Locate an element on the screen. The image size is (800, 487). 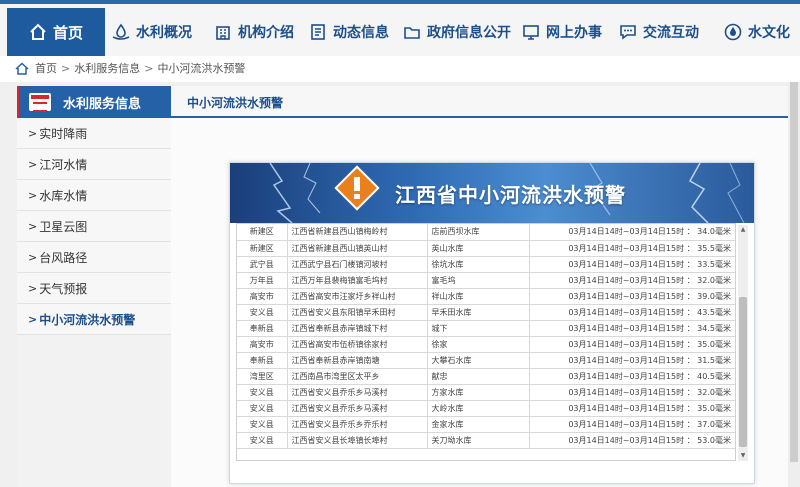
nav-item-interaction: 交流互动 is located at coordinates (659, 32).